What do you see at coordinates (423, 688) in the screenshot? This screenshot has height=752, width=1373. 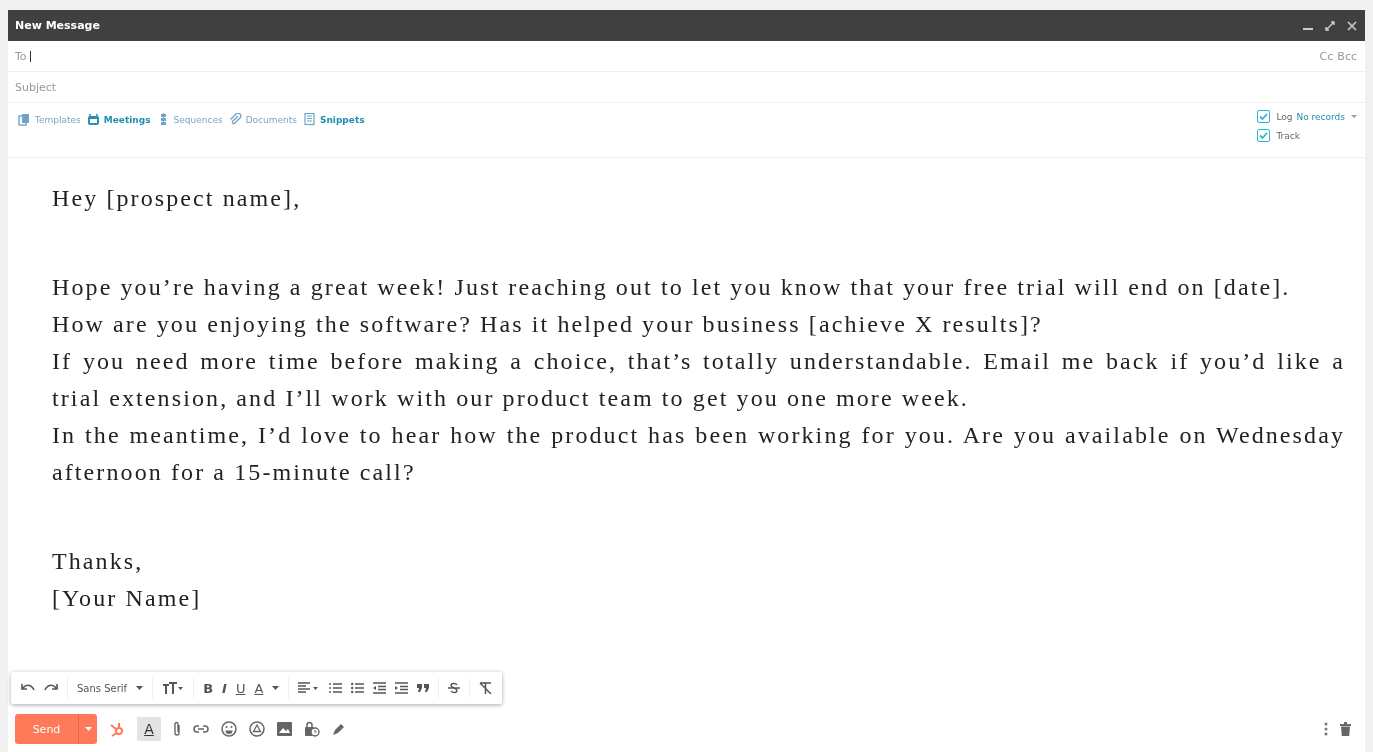 I see `quote-icon` at bounding box center [423, 688].